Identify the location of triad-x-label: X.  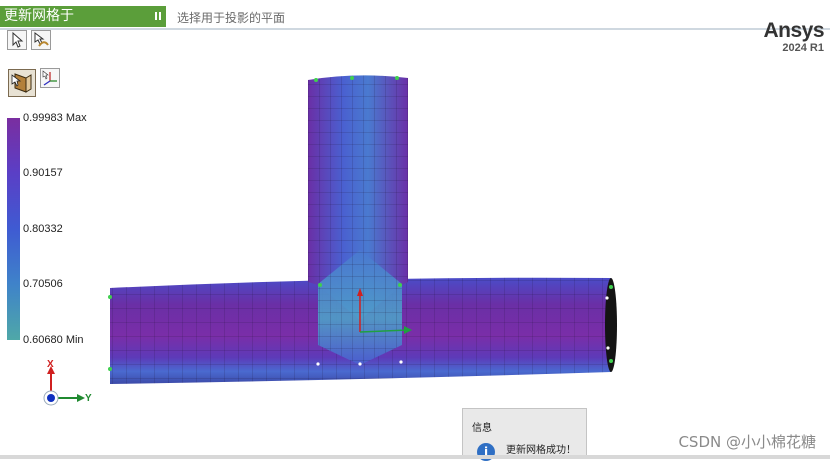
(50, 364).